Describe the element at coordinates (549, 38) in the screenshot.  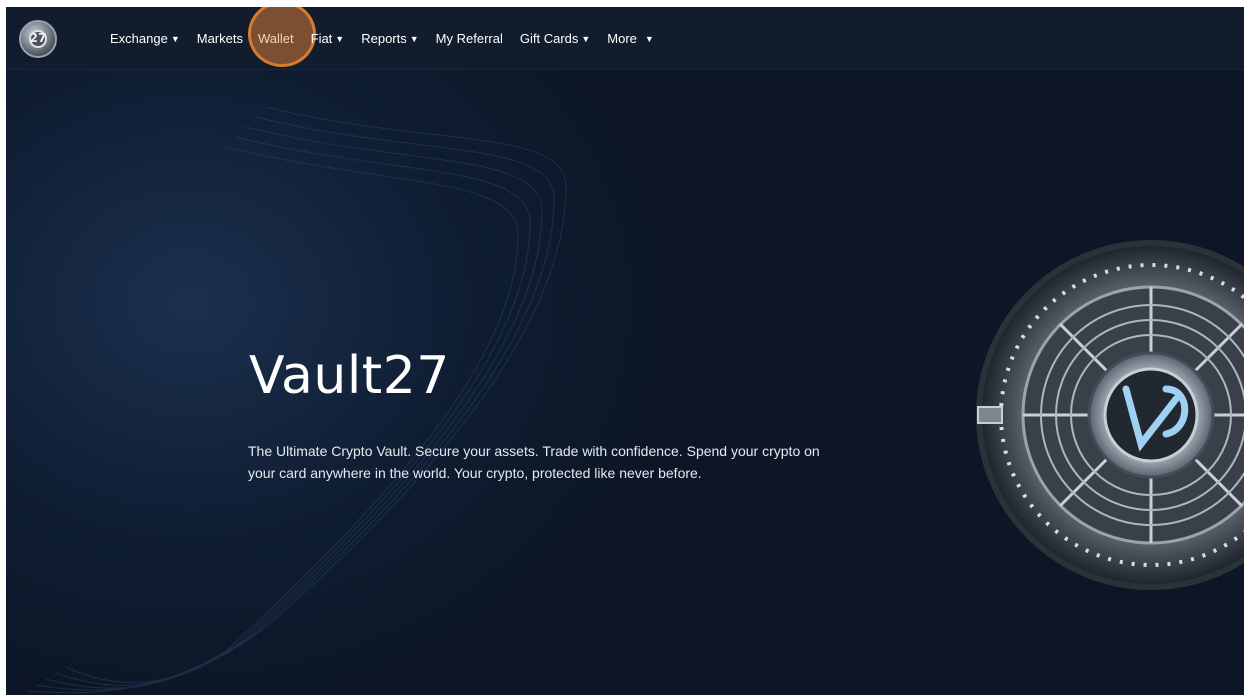
I see `nav-gift-cards-label: Gift Cards` at that location.